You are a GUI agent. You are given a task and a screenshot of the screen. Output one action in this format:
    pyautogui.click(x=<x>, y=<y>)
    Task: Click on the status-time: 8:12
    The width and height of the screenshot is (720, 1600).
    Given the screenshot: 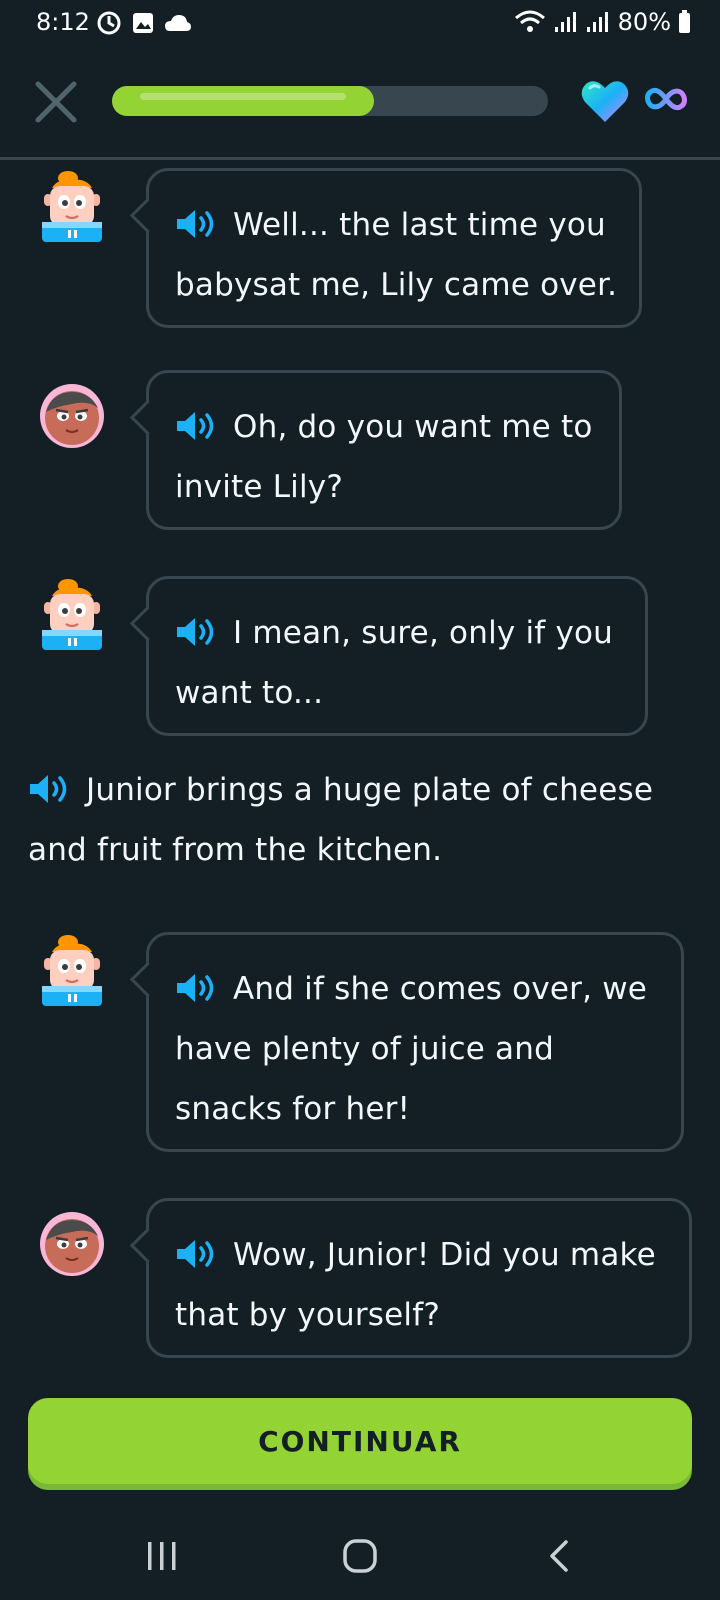 What is the action you would take?
    pyautogui.click(x=63, y=22)
    